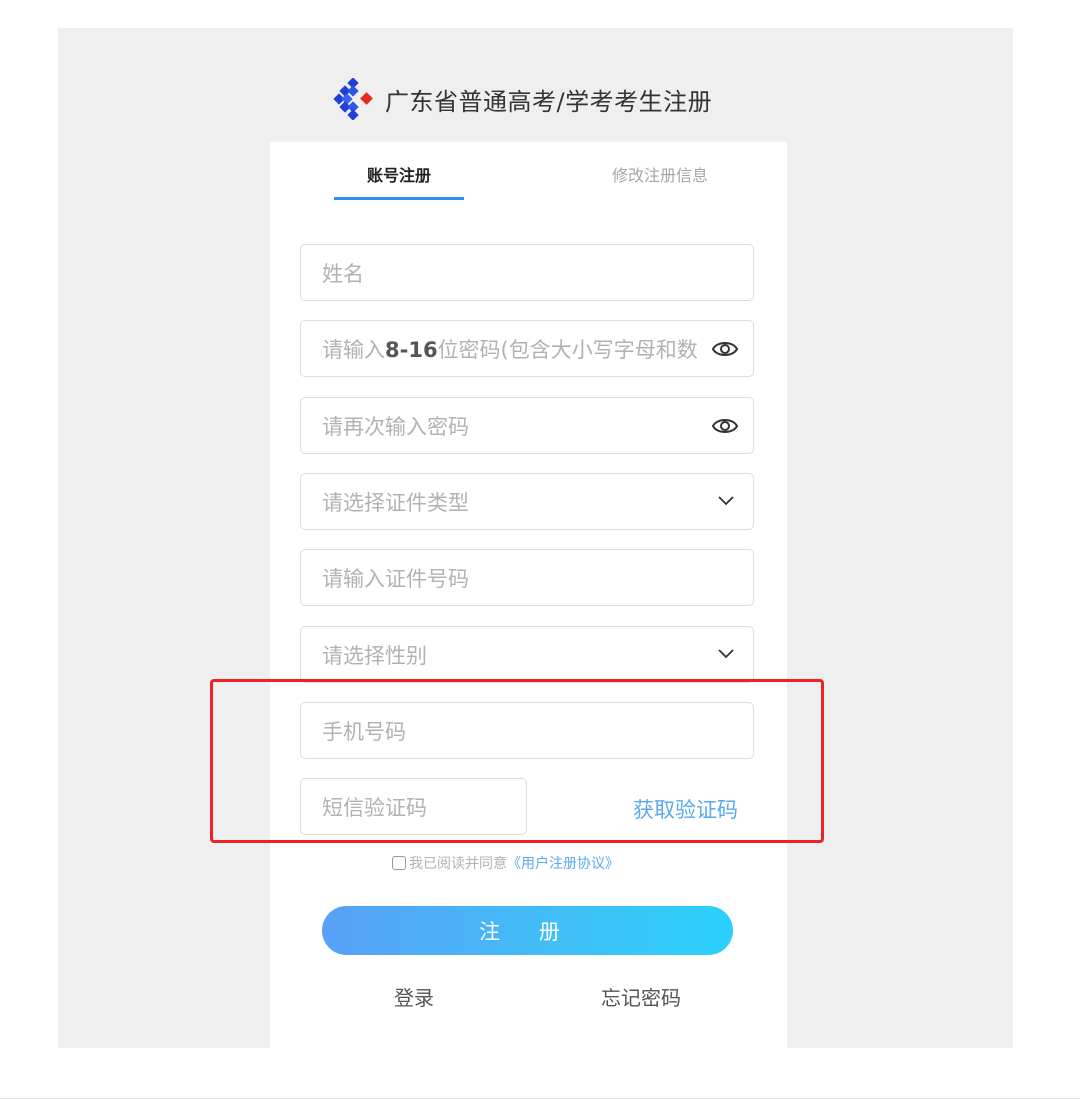  What do you see at coordinates (685, 809) in the screenshot?
I see `get-code-button: 获取验证码` at bounding box center [685, 809].